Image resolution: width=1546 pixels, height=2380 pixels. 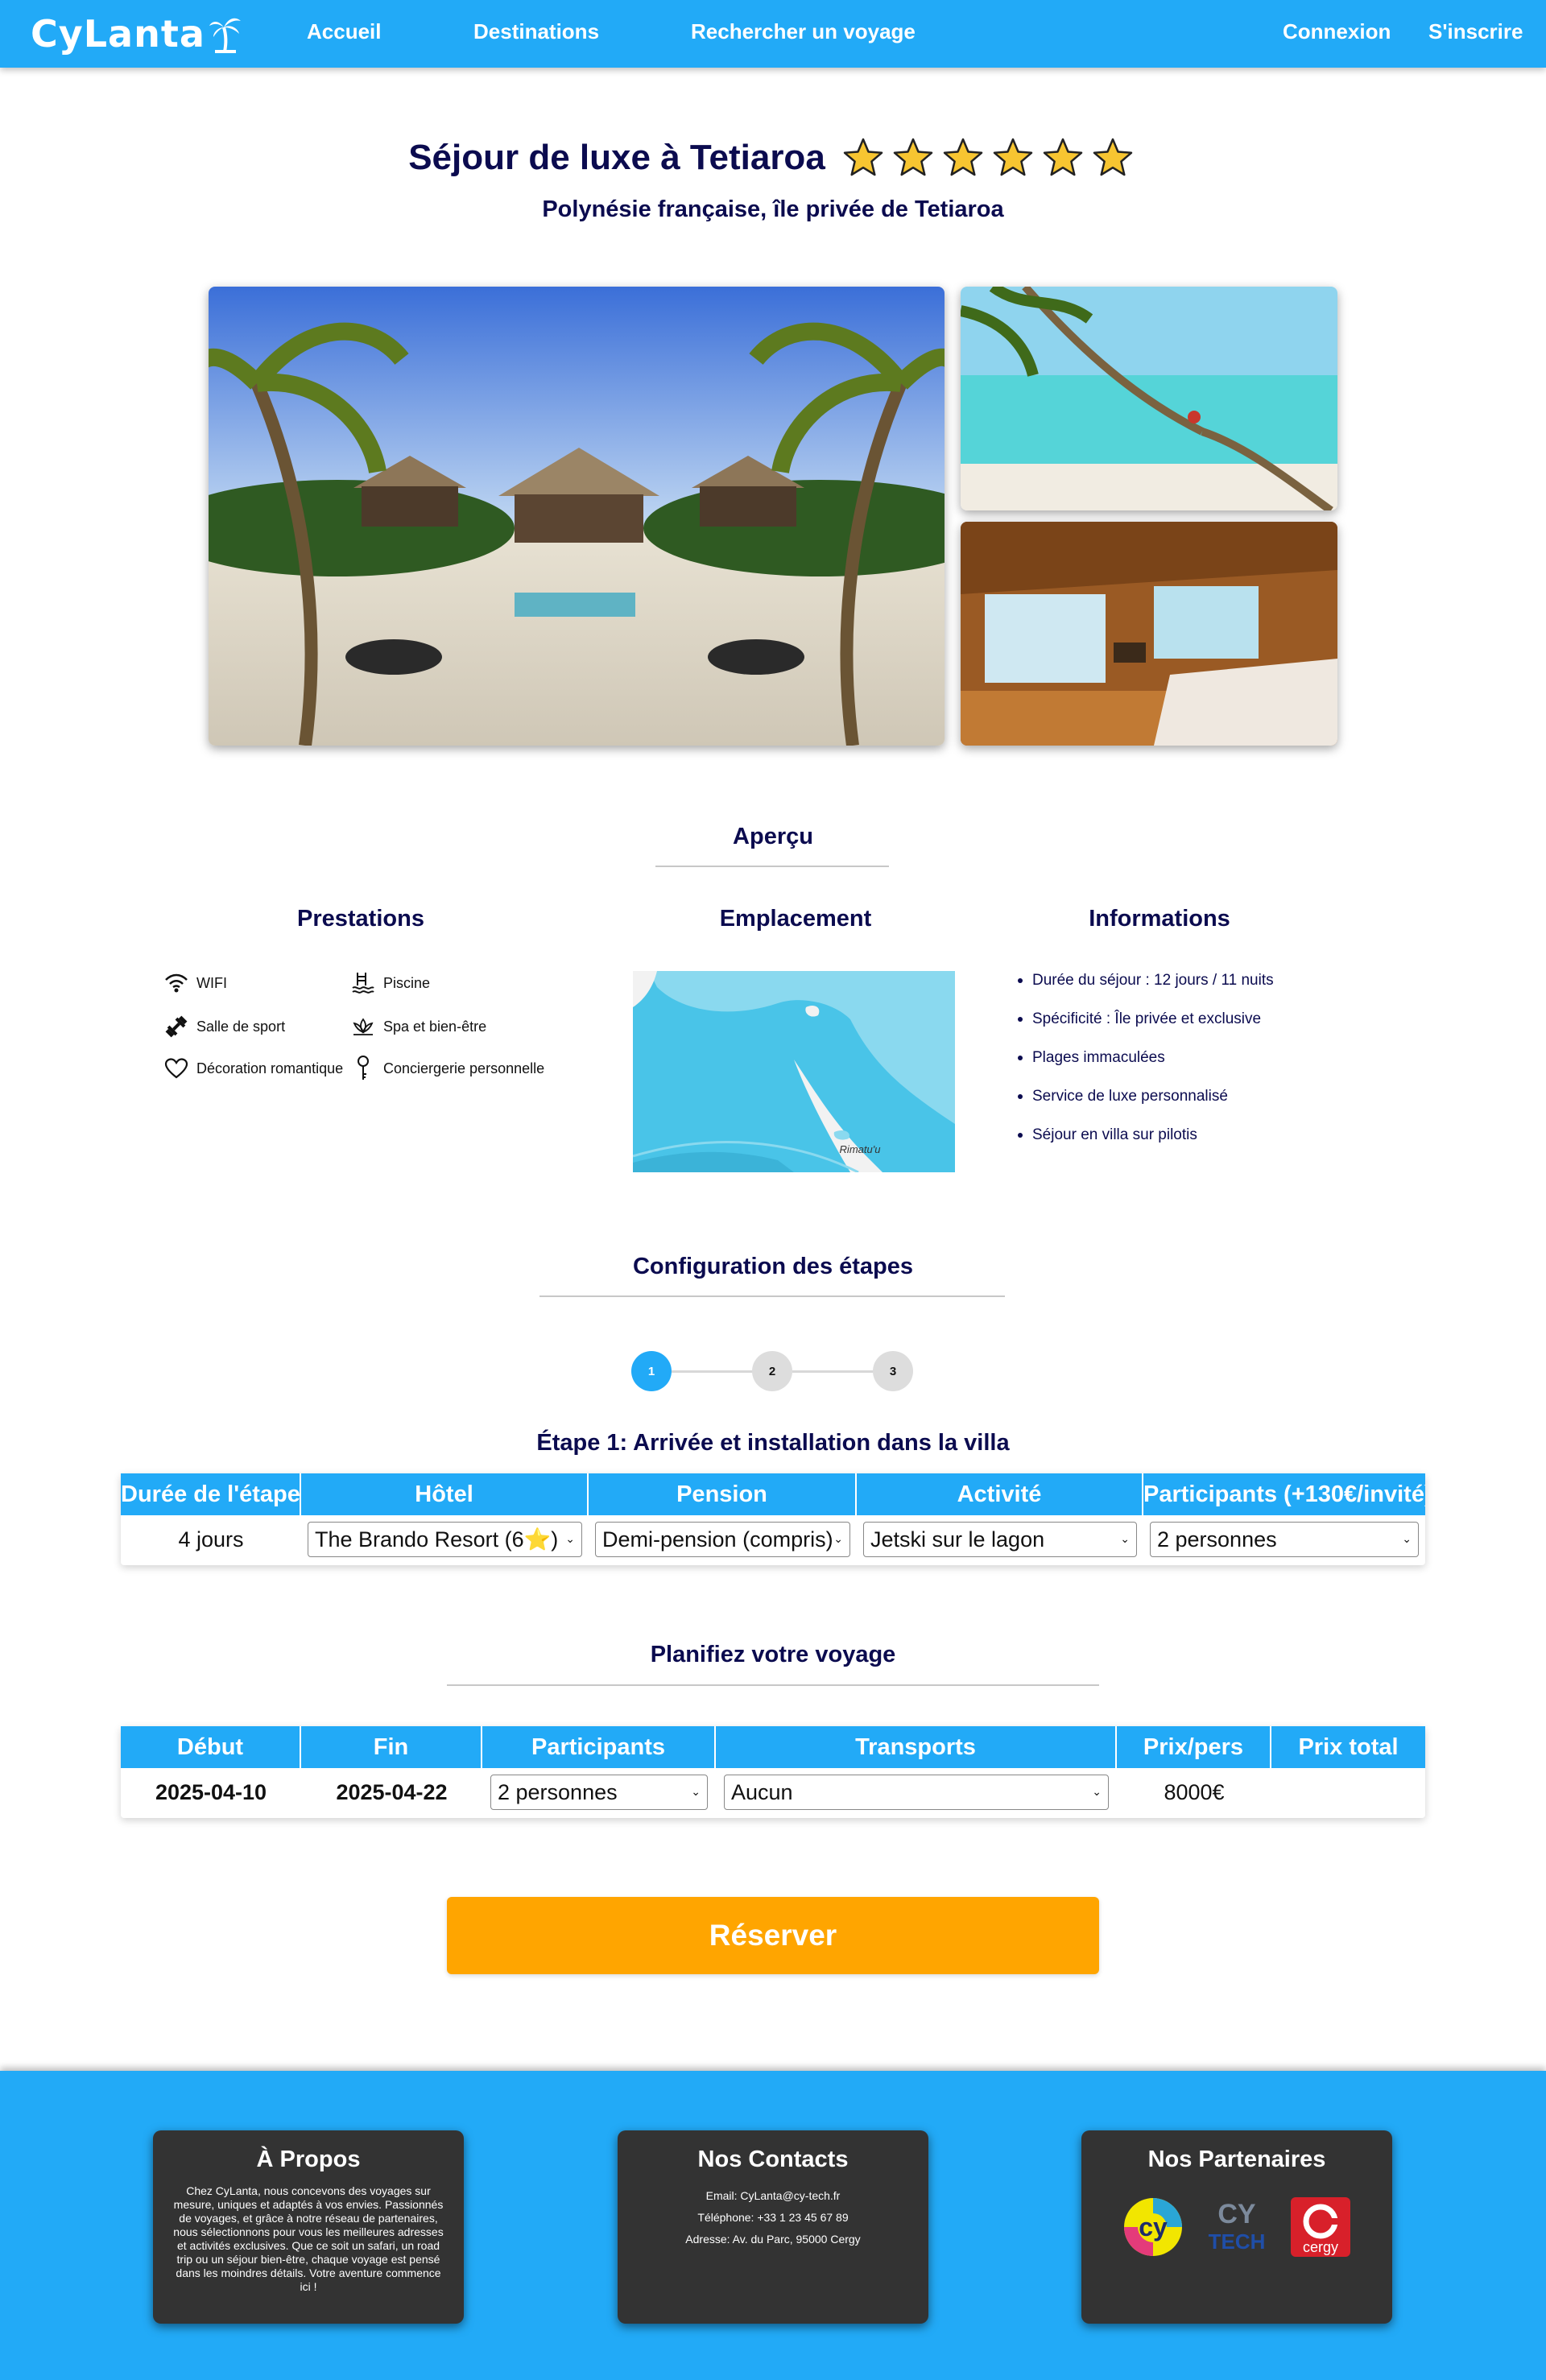 I want to click on overview-title: Aperçu, so click(x=773, y=837).